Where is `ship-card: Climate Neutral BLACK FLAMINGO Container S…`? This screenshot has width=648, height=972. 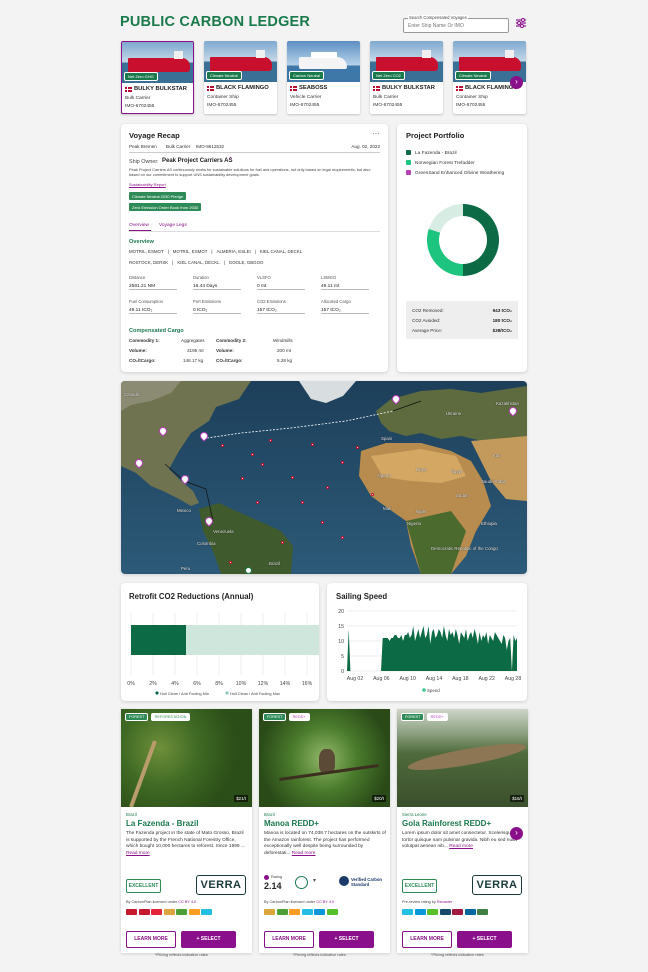 ship-card: Climate Neutral BLACK FLAMINGO Container S… is located at coordinates (240, 77).